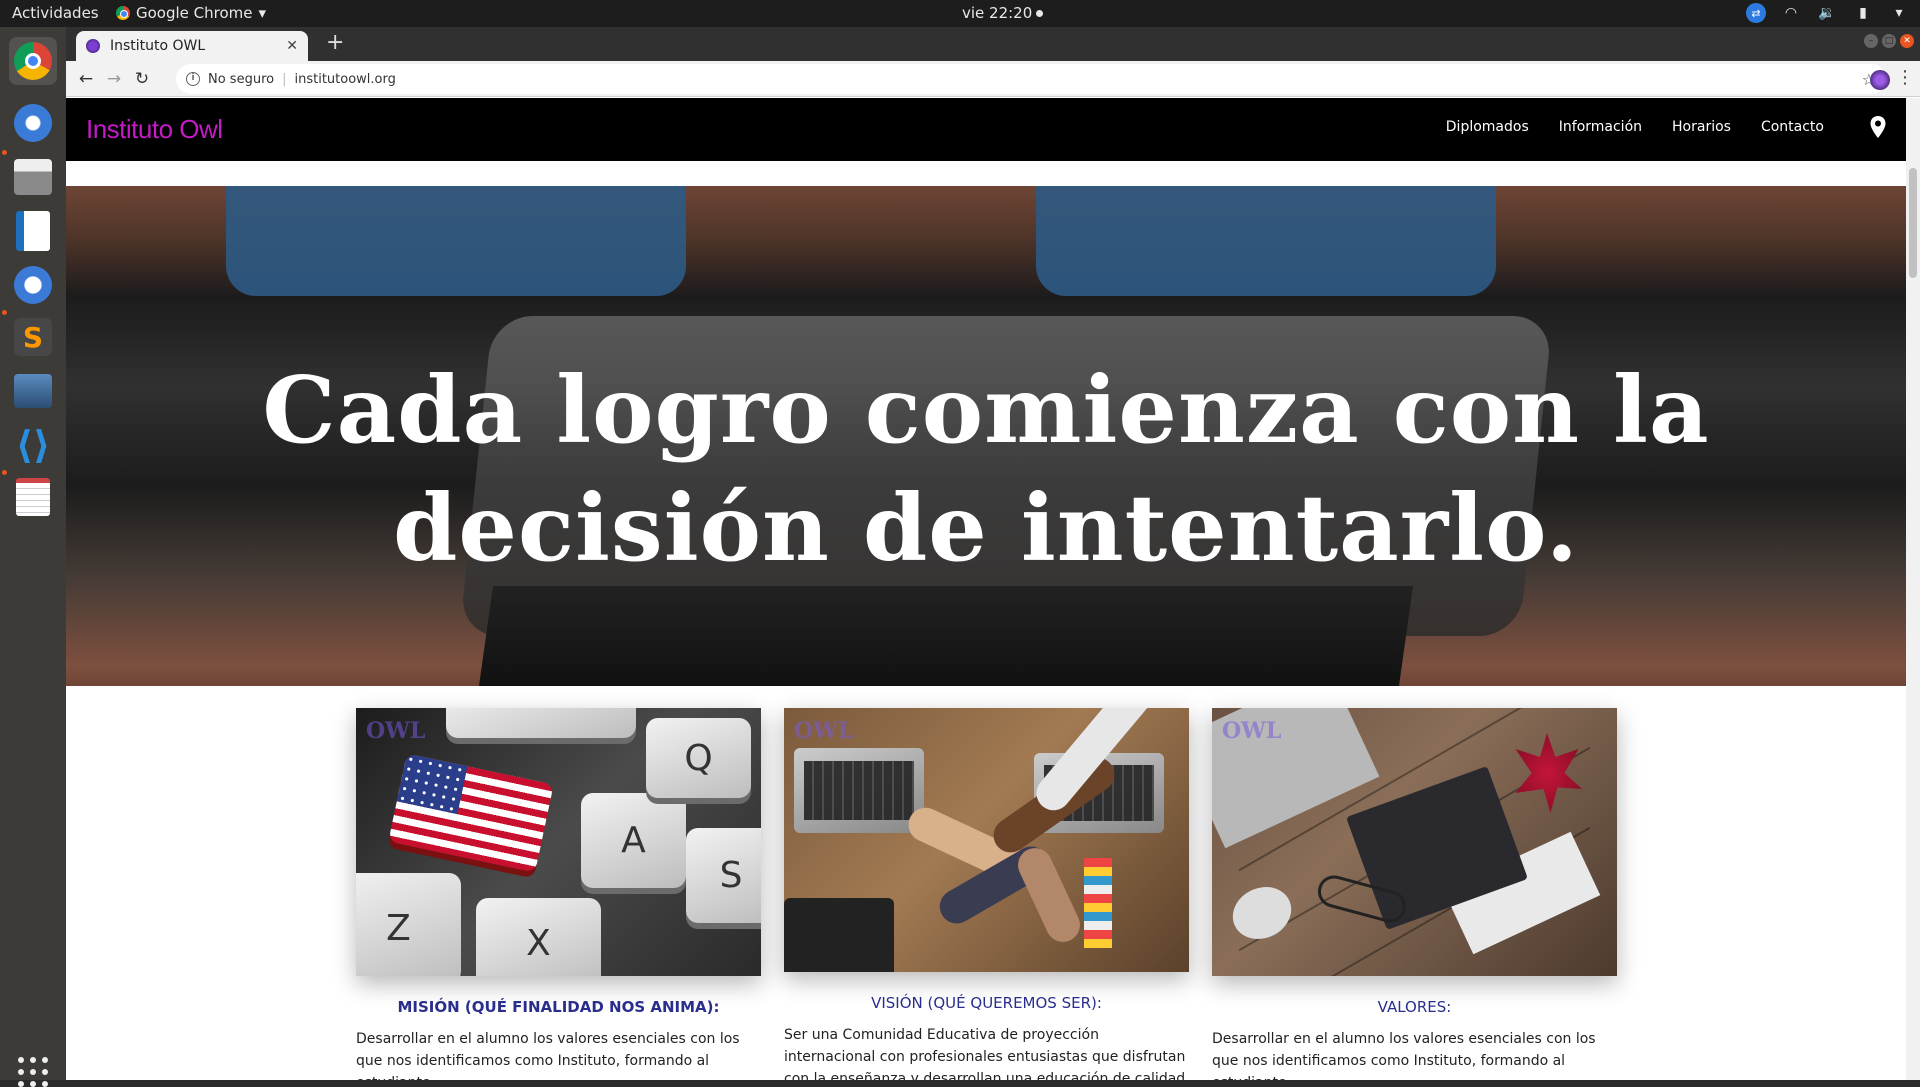  What do you see at coordinates (292, 46) in the screenshot?
I see `close-icon: ✕` at bounding box center [292, 46].